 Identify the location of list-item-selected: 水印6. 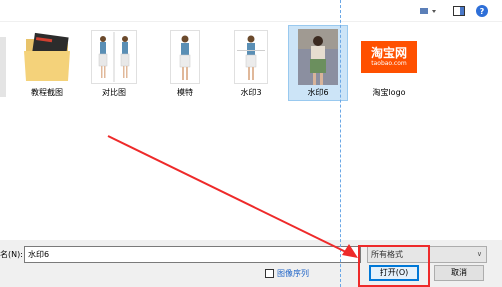
(318, 63).